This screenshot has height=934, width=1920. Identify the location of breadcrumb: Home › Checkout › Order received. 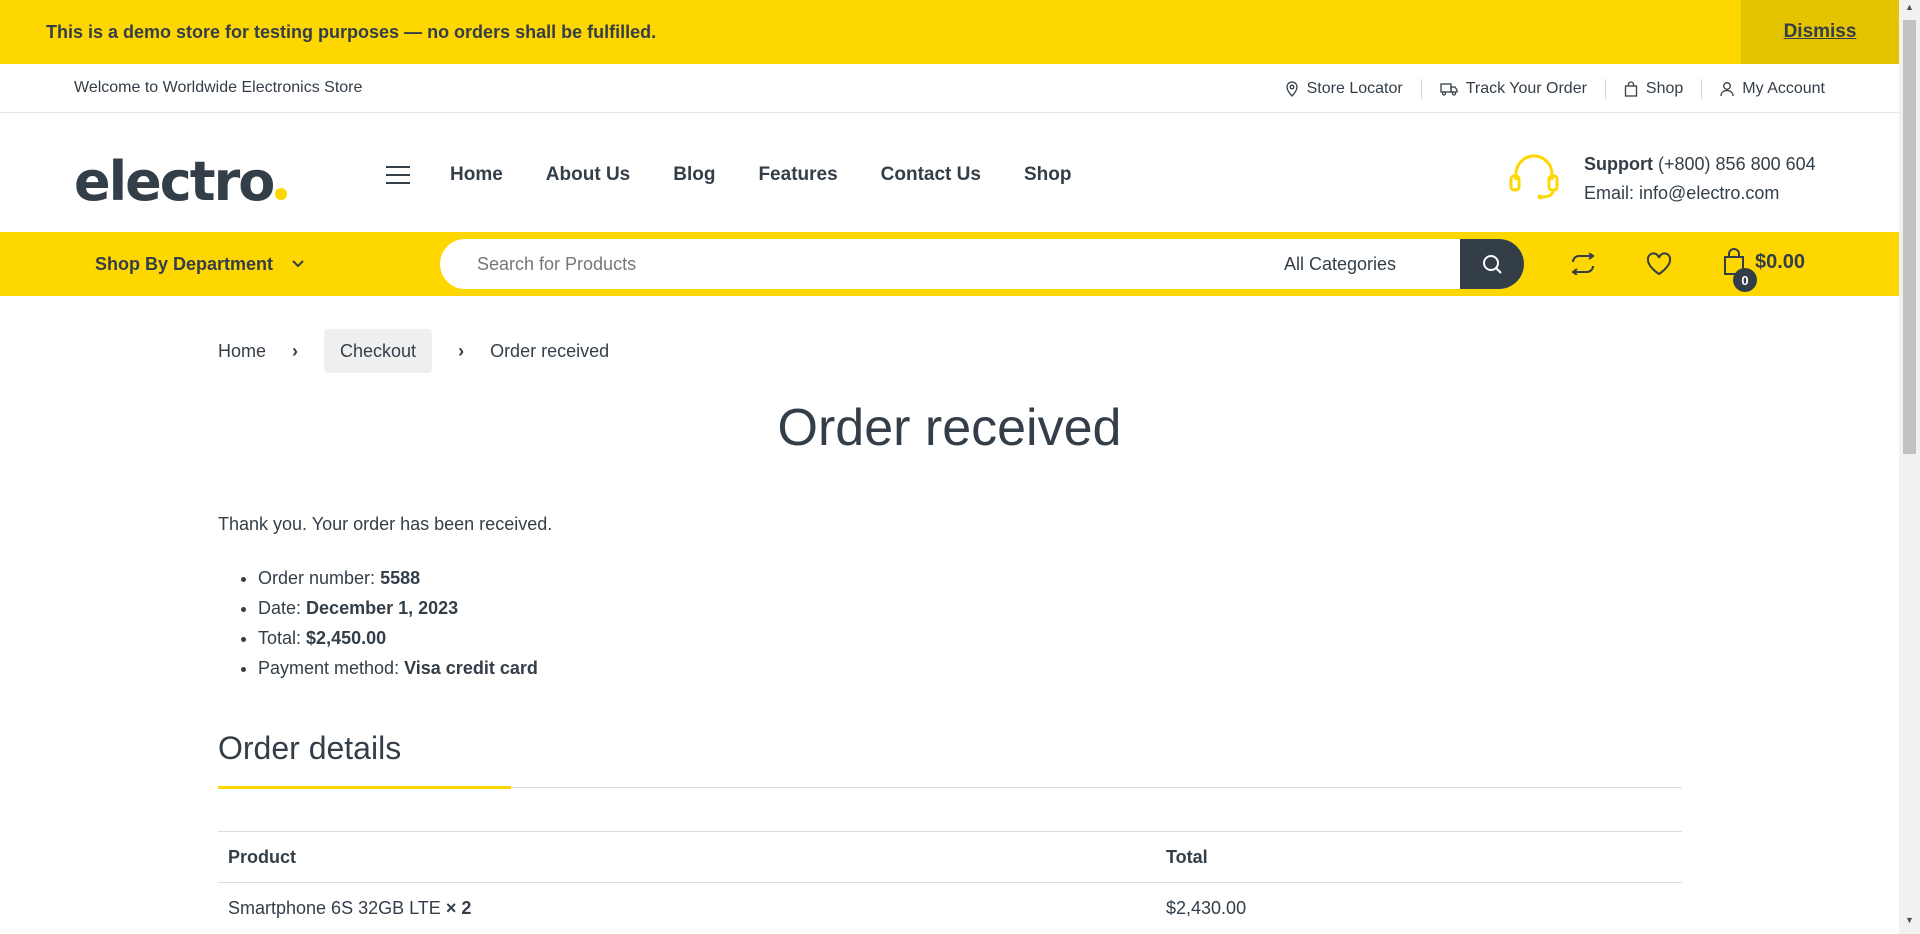
(413, 351).